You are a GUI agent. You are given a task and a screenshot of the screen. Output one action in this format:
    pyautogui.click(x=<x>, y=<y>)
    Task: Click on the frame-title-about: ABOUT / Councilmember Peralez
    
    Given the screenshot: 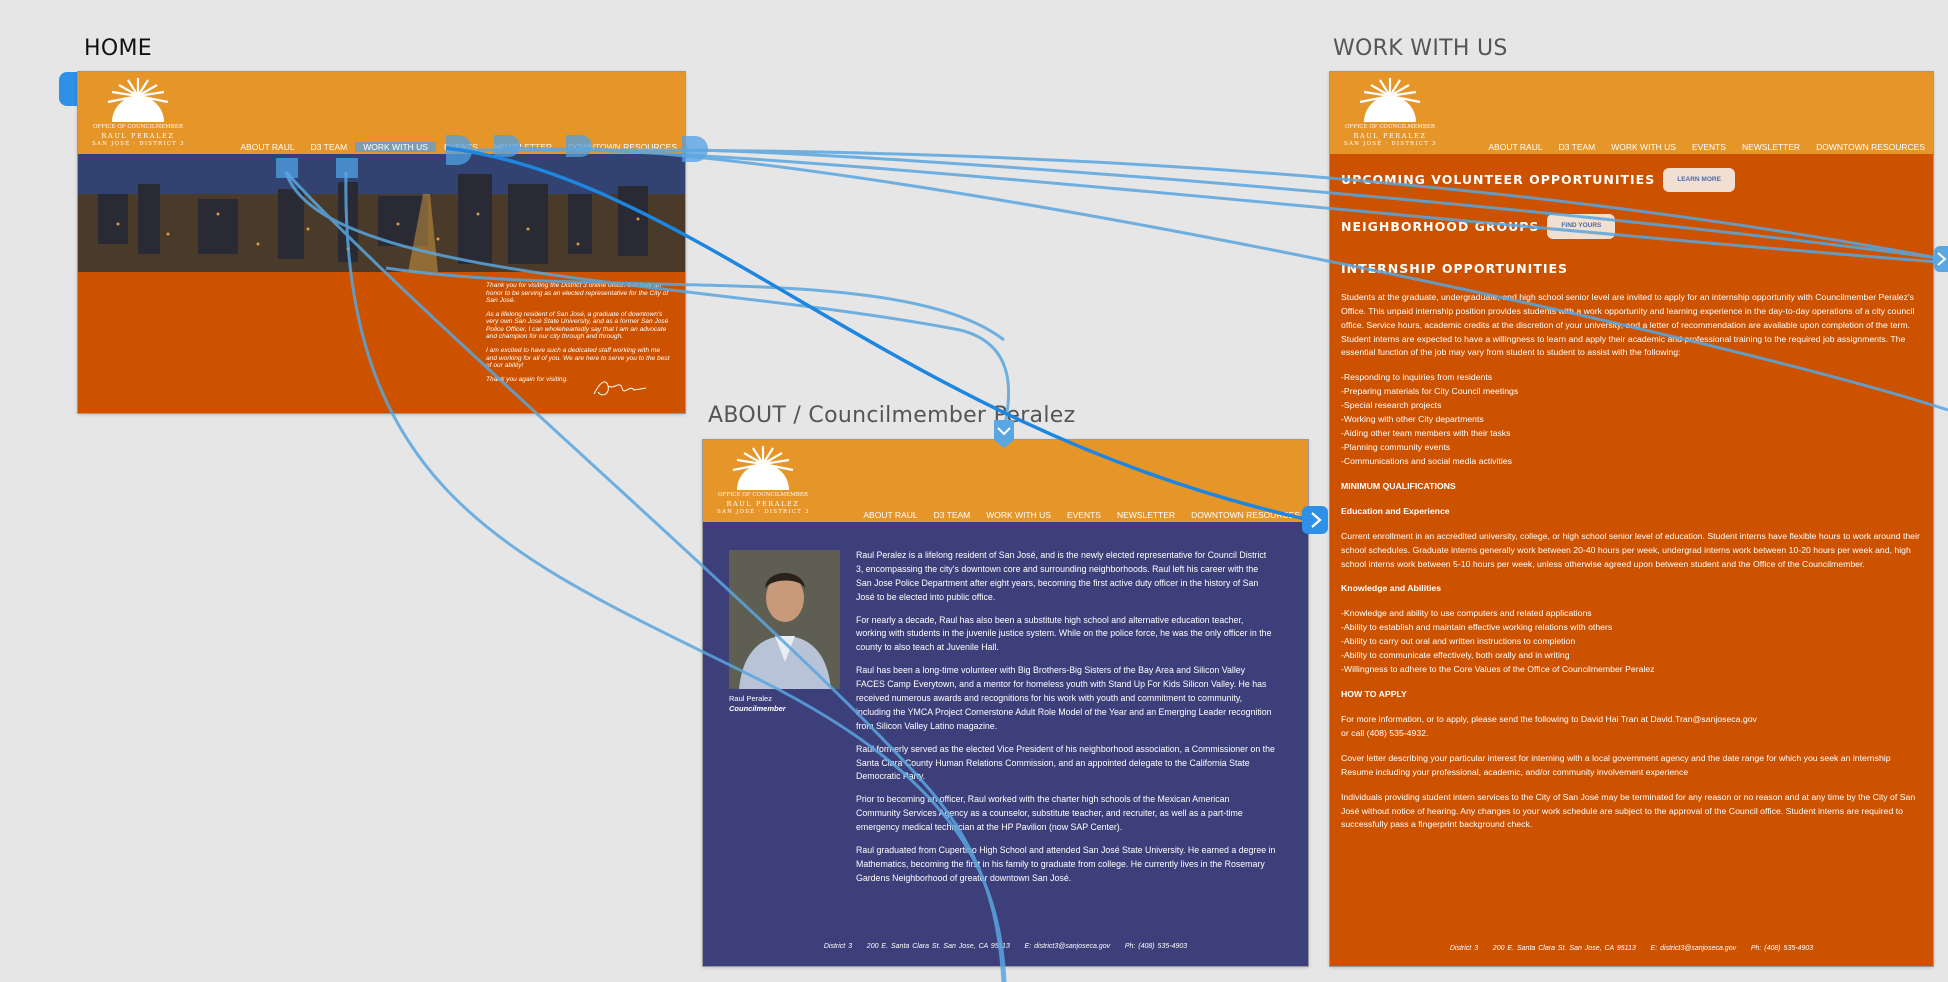 What is the action you would take?
    pyautogui.click(x=892, y=415)
    